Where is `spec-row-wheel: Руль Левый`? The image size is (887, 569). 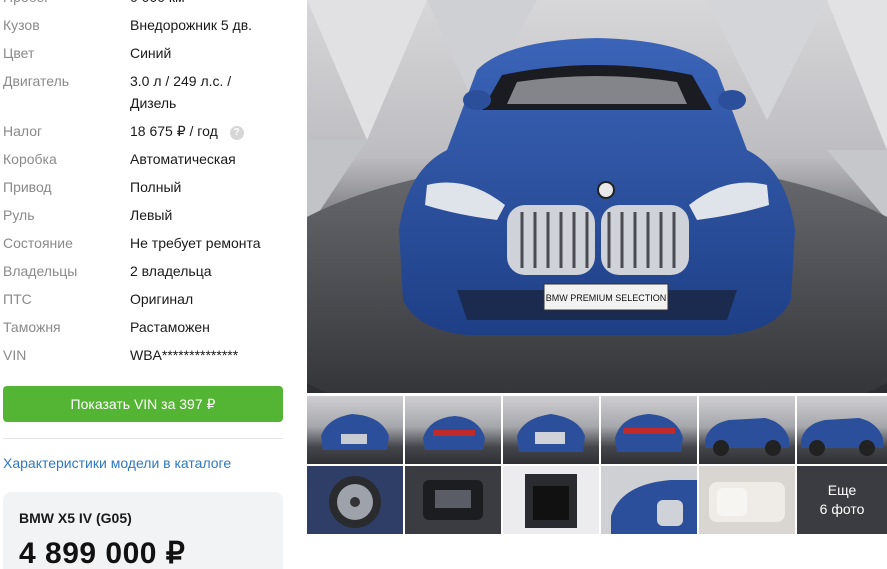
spec-row-wheel: Руль Левый is located at coordinates (145, 215).